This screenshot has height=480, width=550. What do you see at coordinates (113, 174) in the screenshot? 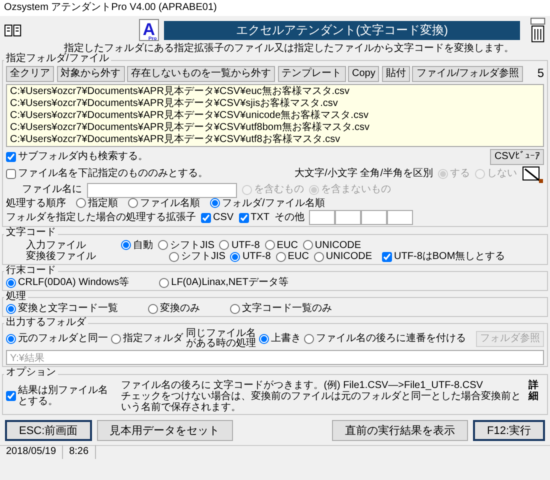
I see `option-label: ファイル名を下記指定のもののみとする。` at bounding box center [113, 174].